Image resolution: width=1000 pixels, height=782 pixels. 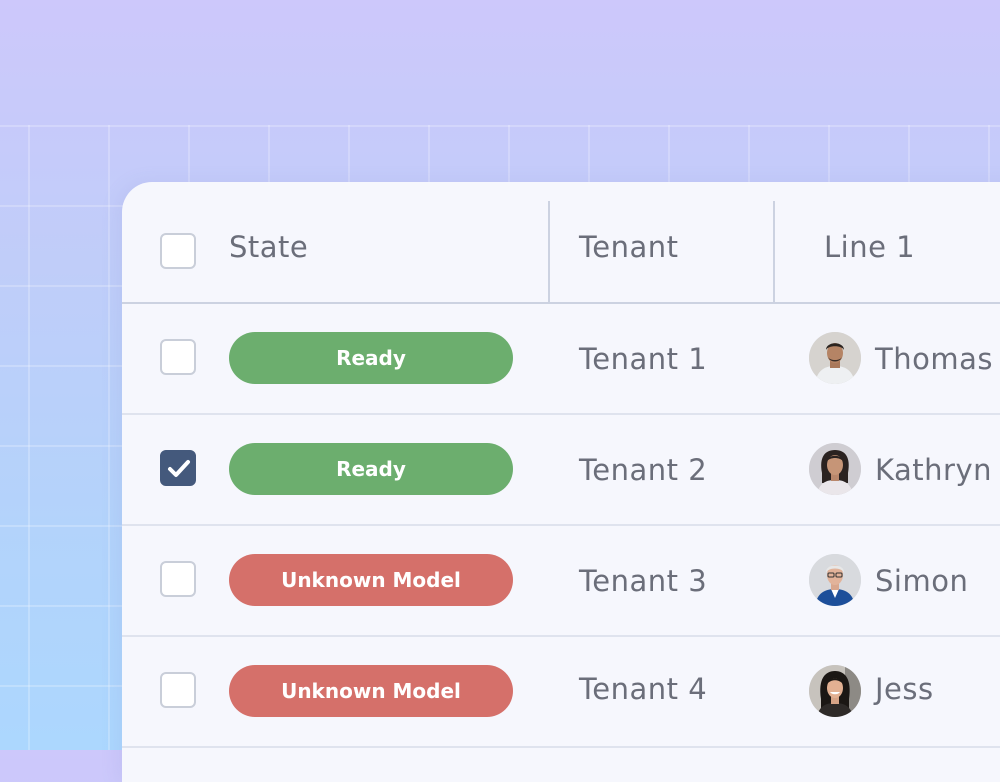 I want to click on row-checkbox-checked, so click(x=178, y=468).